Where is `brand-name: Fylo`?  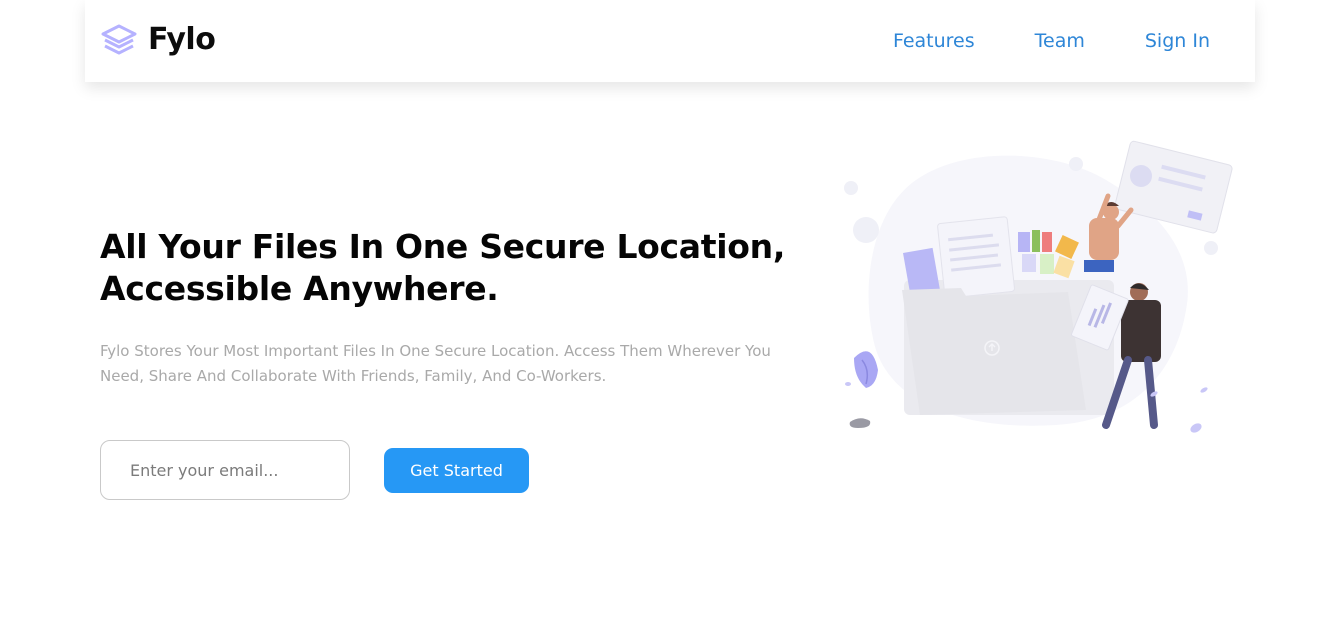 brand-name: Fylo is located at coordinates (182, 39).